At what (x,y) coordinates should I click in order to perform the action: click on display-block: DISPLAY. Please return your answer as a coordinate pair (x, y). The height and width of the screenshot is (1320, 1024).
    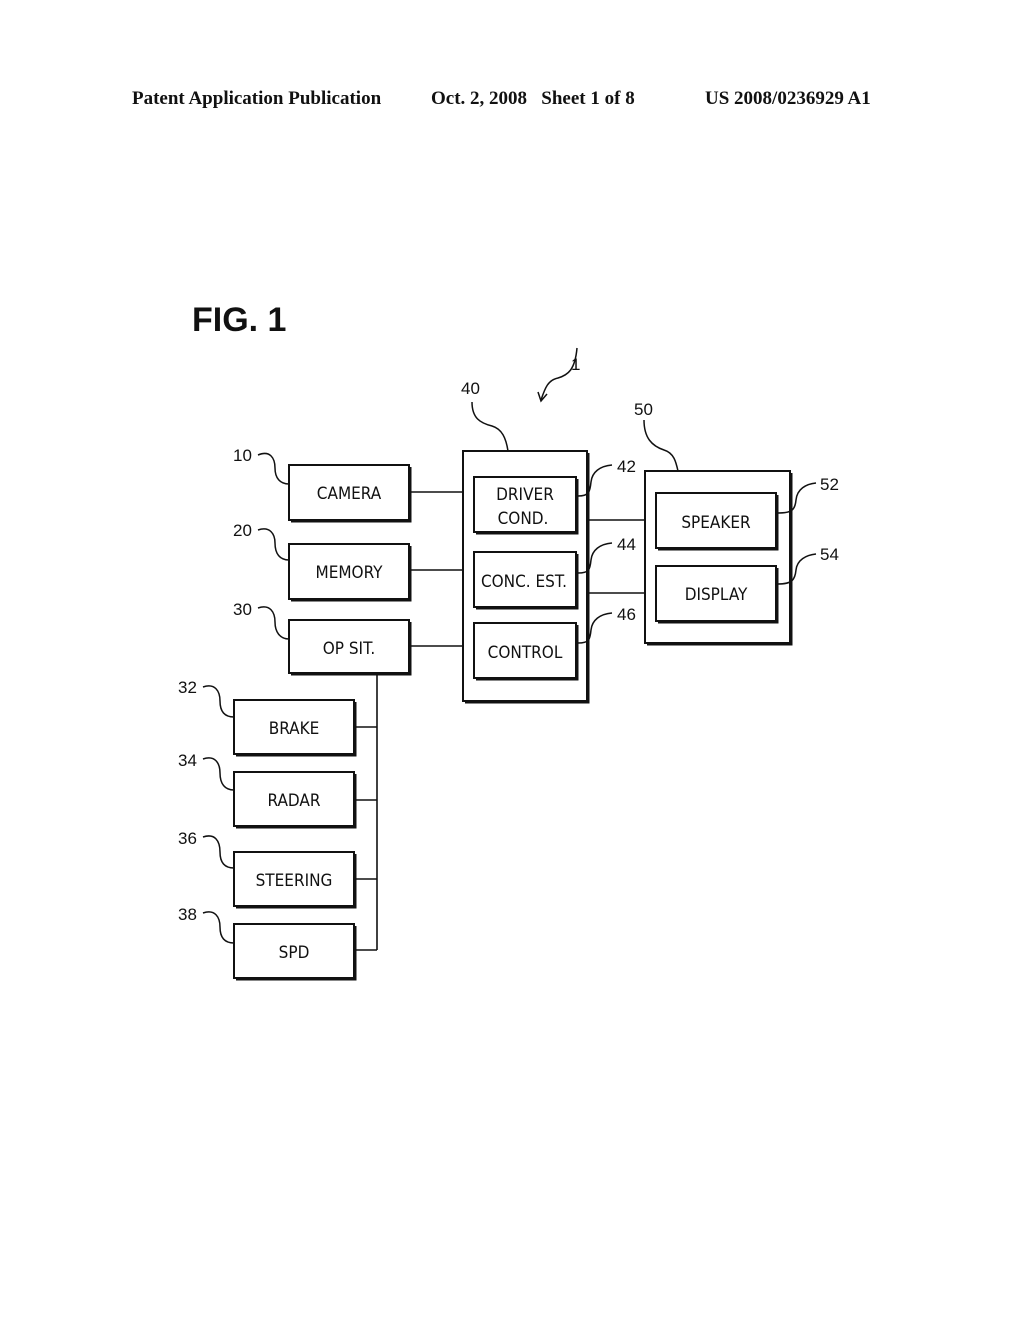
    Looking at the image, I should click on (717, 594).